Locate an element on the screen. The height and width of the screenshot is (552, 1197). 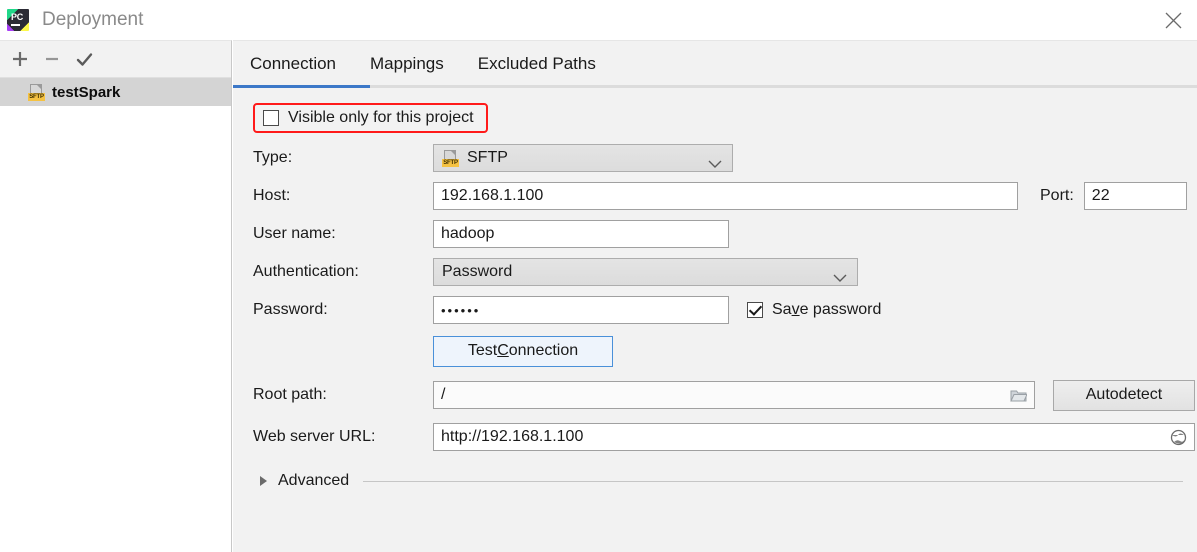
tab-bar: Connection Mappings Excluded Paths is located at coordinates (715, 64).